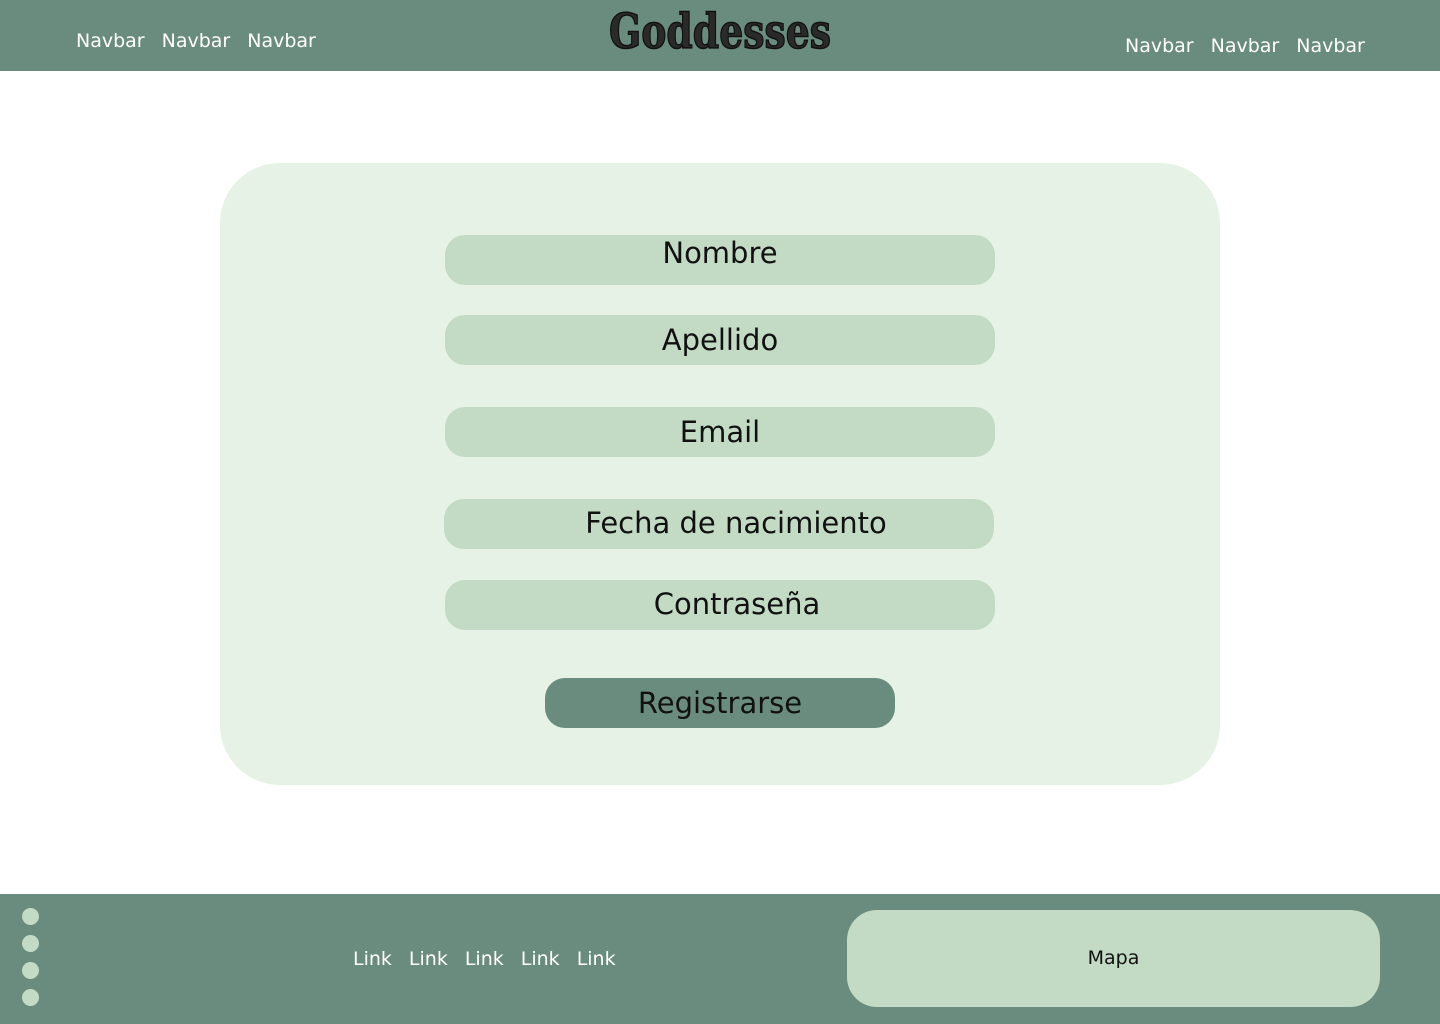 This screenshot has height=1024, width=1440. Describe the element at coordinates (1330, 46) in the screenshot. I see `nav-link-right-3: Navbar` at that location.